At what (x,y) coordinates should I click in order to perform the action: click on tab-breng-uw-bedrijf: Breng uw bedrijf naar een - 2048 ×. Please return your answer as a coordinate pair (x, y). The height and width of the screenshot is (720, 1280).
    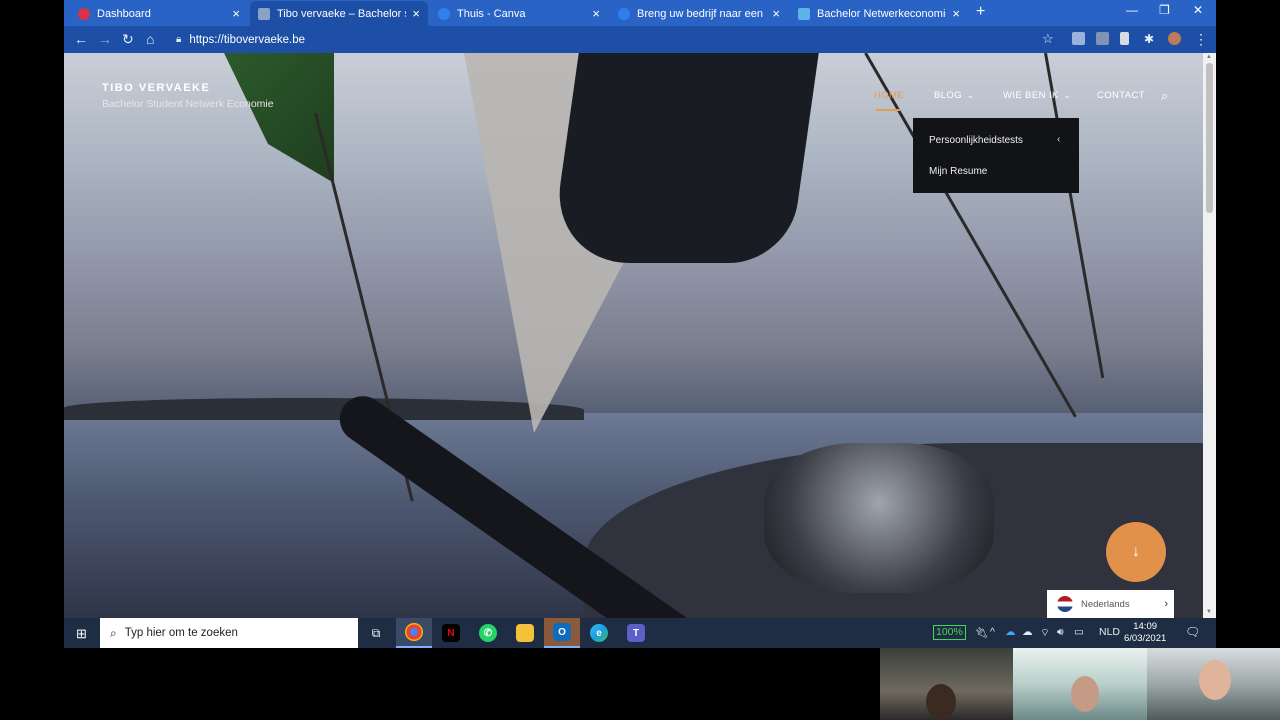
    Looking at the image, I should click on (699, 13).